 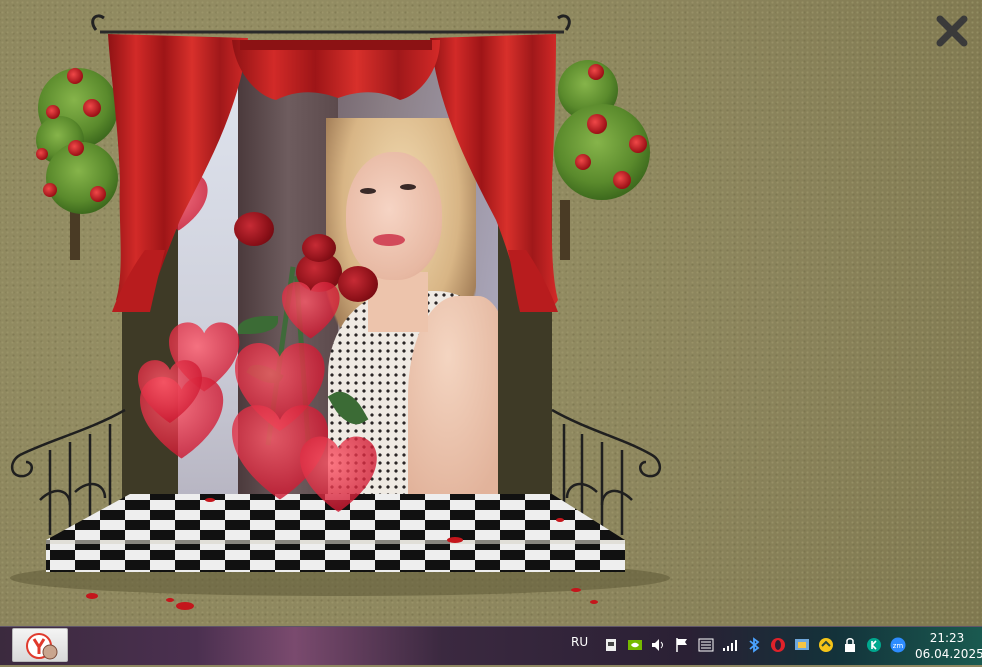 What do you see at coordinates (635, 645) in the screenshot?
I see `nvidia-icon` at bounding box center [635, 645].